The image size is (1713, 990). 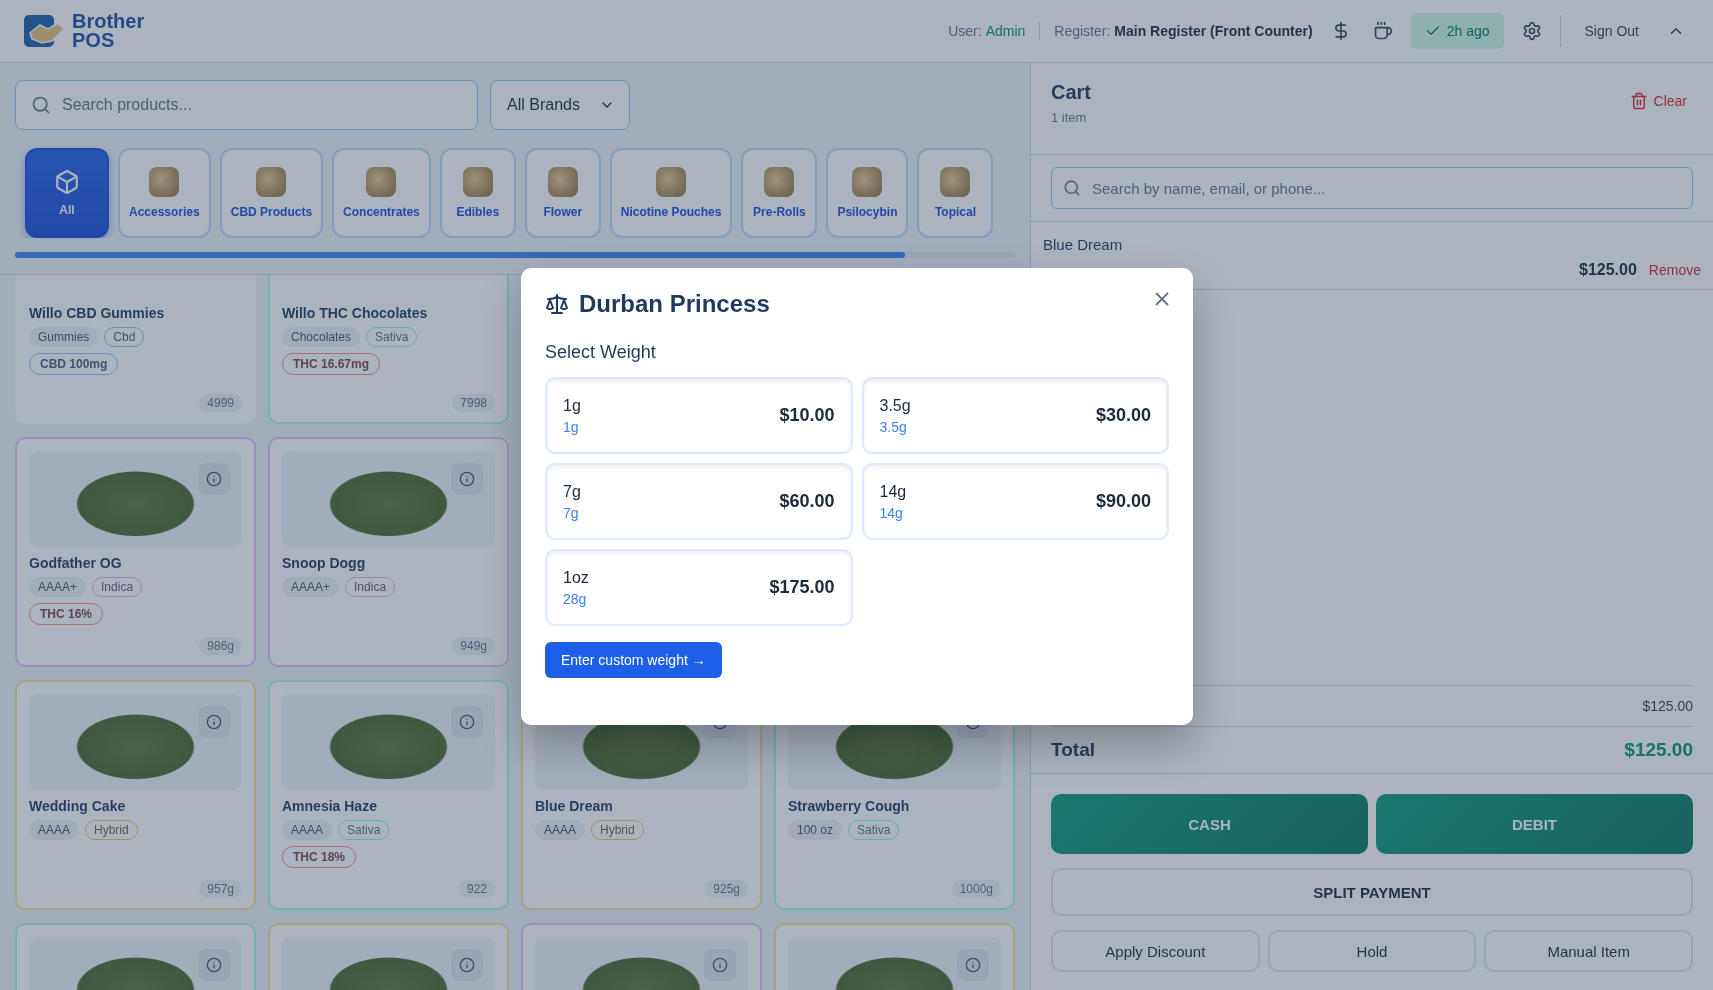 What do you see at coordinates (135, 552) in the screenshot?
I see `product-card: Godfather OG AAAA+ Indica THC 16% 986g` at bounding box center [135, 552].